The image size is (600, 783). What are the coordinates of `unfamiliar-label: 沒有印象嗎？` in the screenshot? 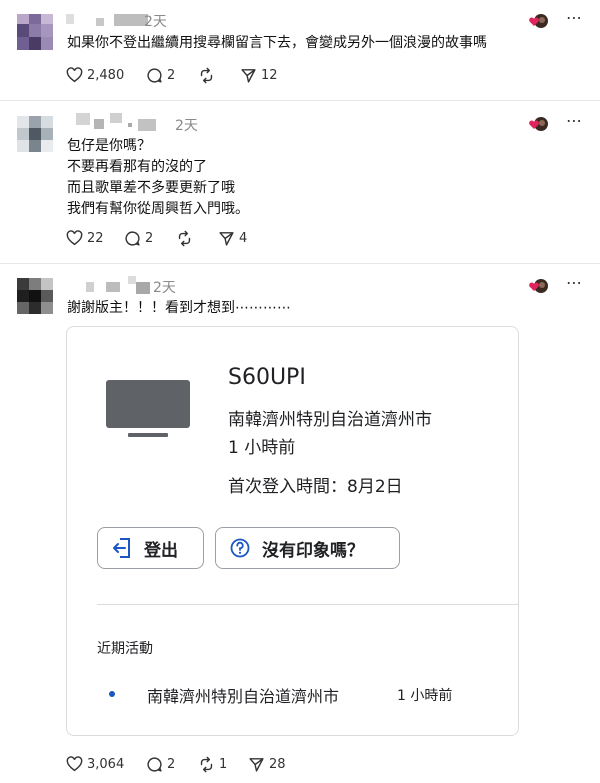 It's located at (313, 550).